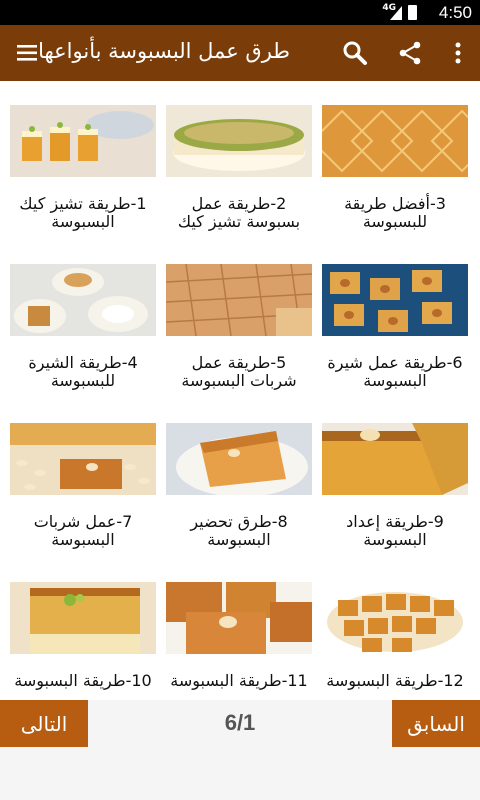 The width and height of the screenshot is (480, 800). Describe the element at coordinates (83, 212) in the screenshot. I see `recipe-title: 1-طريقة تشيز كيك البسبوسة` at that location.